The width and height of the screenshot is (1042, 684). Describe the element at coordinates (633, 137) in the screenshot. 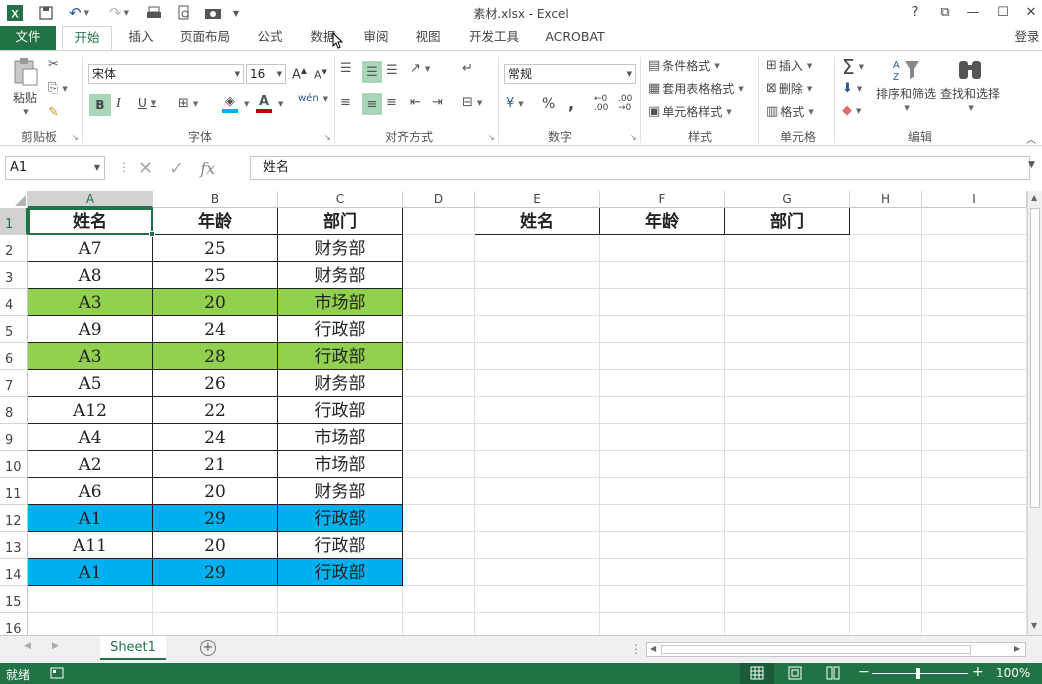

I see `number-launcher-icon: ↘` at that location.